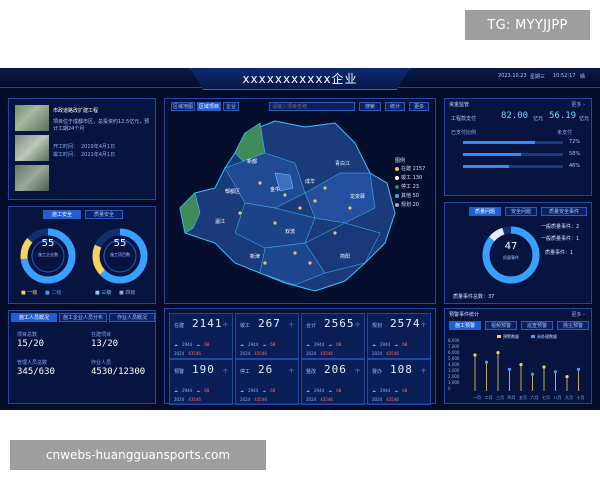 The height and width of the screenshot is (480, 600). What do you see at coordinates (399, 336) in the screenshot?
I see `stat-card: 规划 2574 个 ☁ 2944 ☁ 68 2024 43546` at bounding box center [399, 336].